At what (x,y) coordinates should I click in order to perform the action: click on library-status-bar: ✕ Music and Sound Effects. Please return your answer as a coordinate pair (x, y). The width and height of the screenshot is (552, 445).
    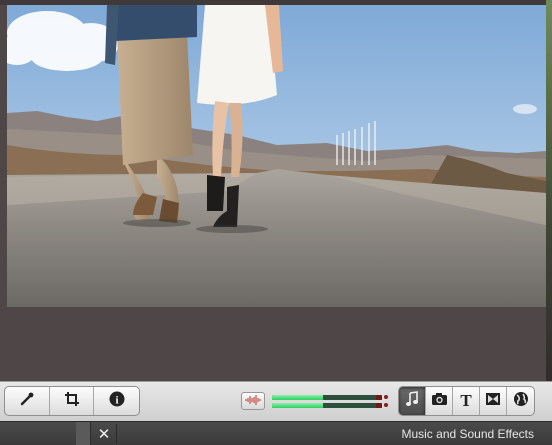
    Looking at the image, I should click on (276, 433).